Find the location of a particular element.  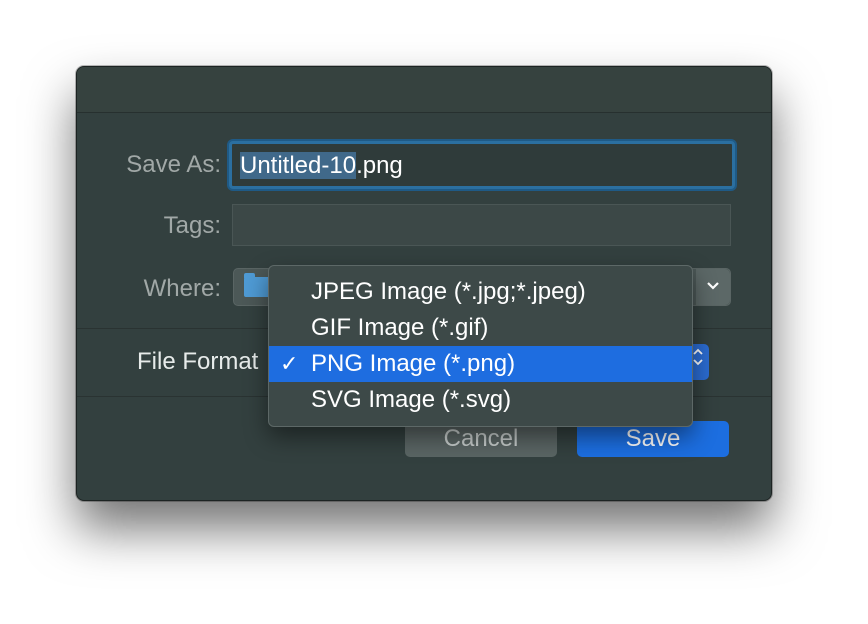

chevron-down-icon is located at coordinates (713, 287).